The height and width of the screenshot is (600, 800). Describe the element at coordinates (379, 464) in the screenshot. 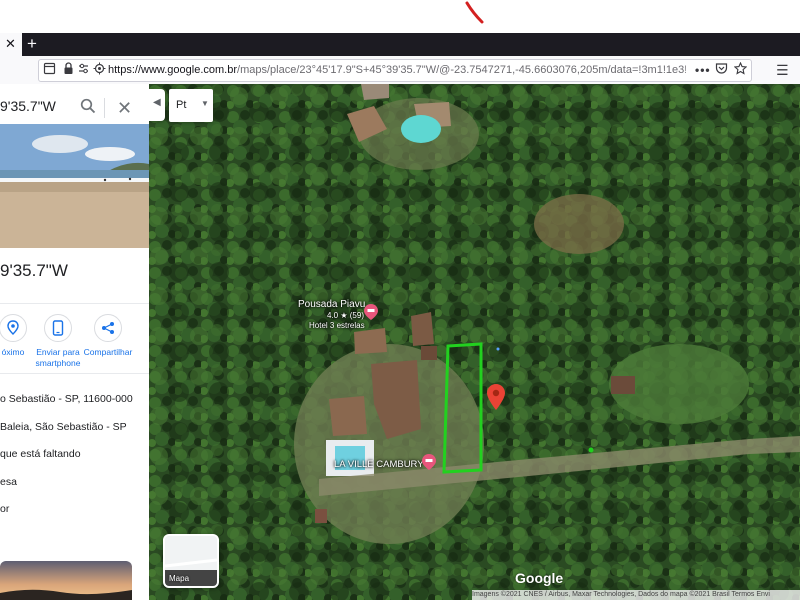

I see `poi-name-la-ville-cambury: LA VILLE CAMBURY` at that location.